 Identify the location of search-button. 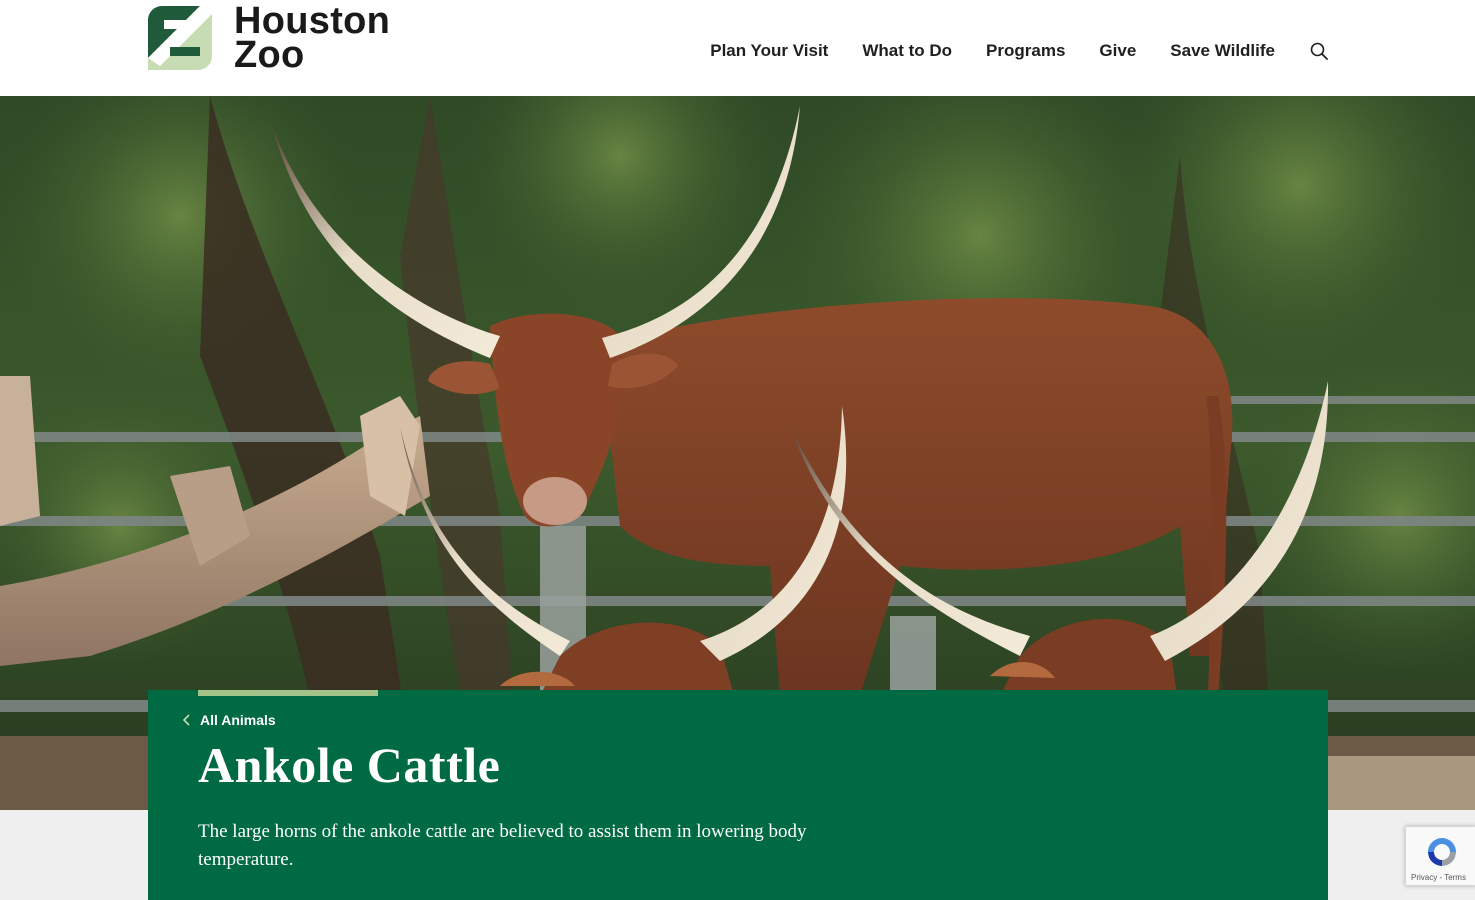
(1319, 51).